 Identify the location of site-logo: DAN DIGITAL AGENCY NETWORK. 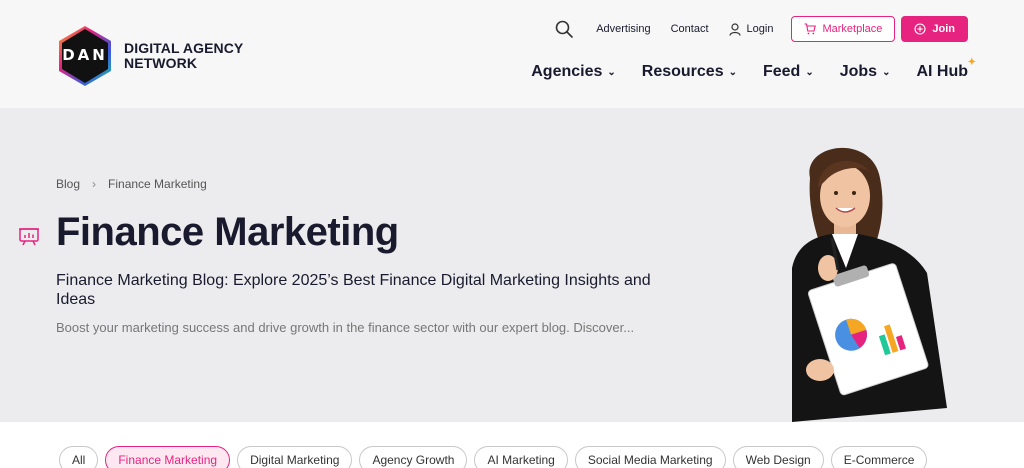
(149, 56).